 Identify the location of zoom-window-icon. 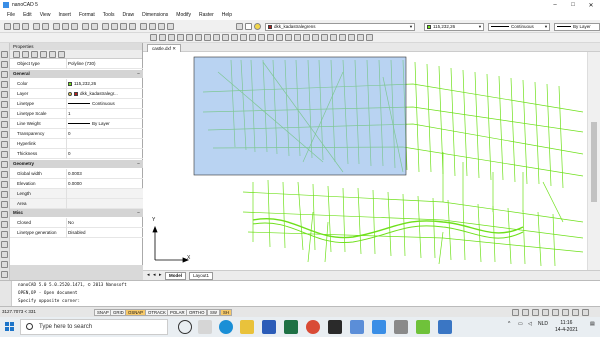
(123, 26).